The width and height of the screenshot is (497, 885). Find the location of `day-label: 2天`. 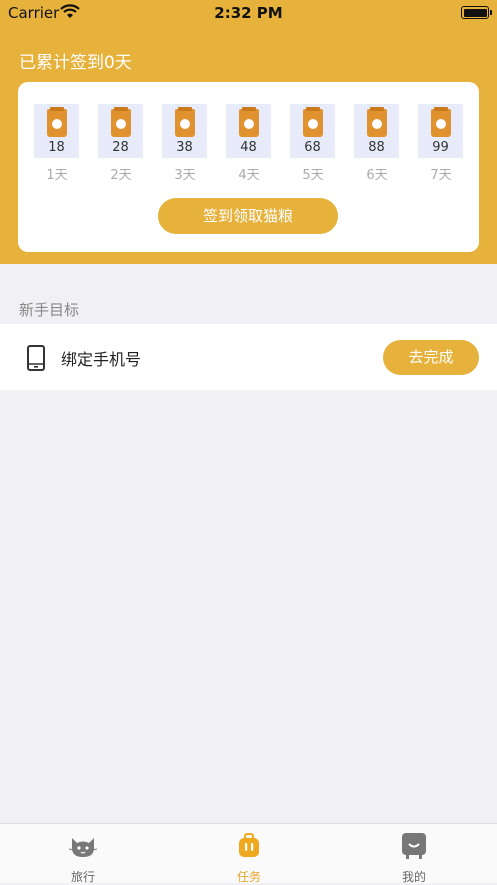

day-label: 2天 is located at coordinates (121, 175).